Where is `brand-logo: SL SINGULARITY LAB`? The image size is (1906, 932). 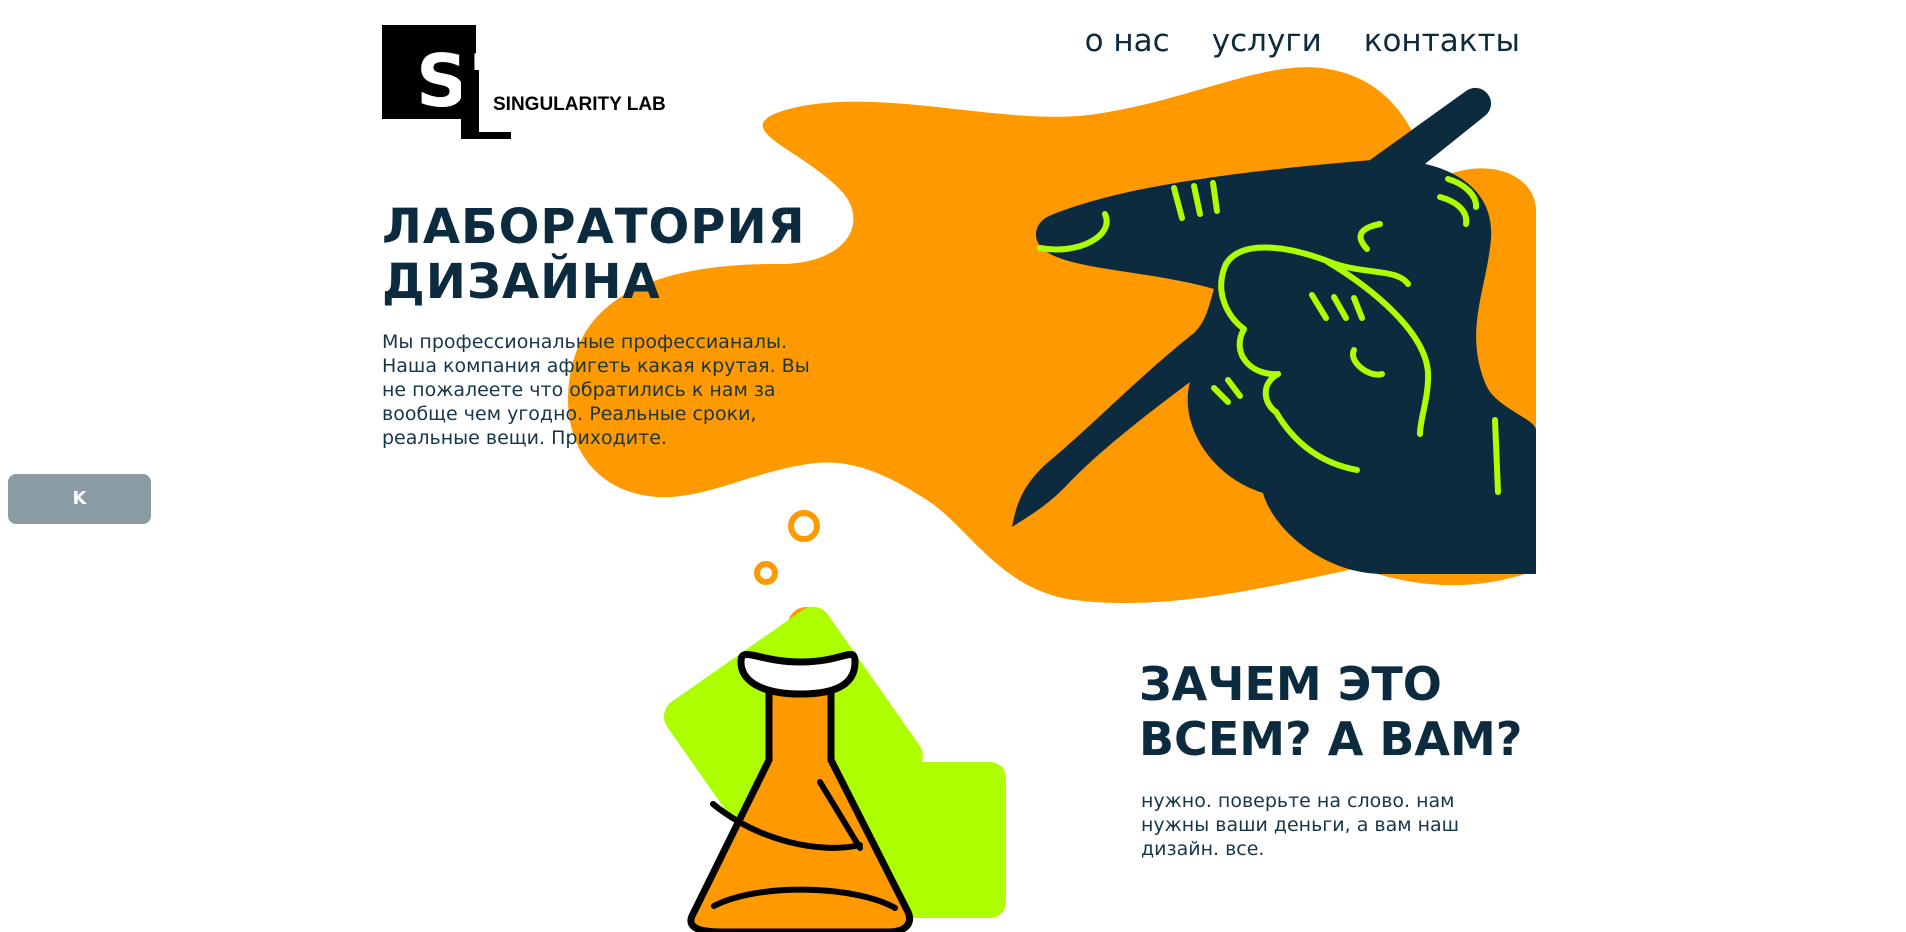
brand-logo: SL SINGULARITY LAB is located at coordinates (524, 82).